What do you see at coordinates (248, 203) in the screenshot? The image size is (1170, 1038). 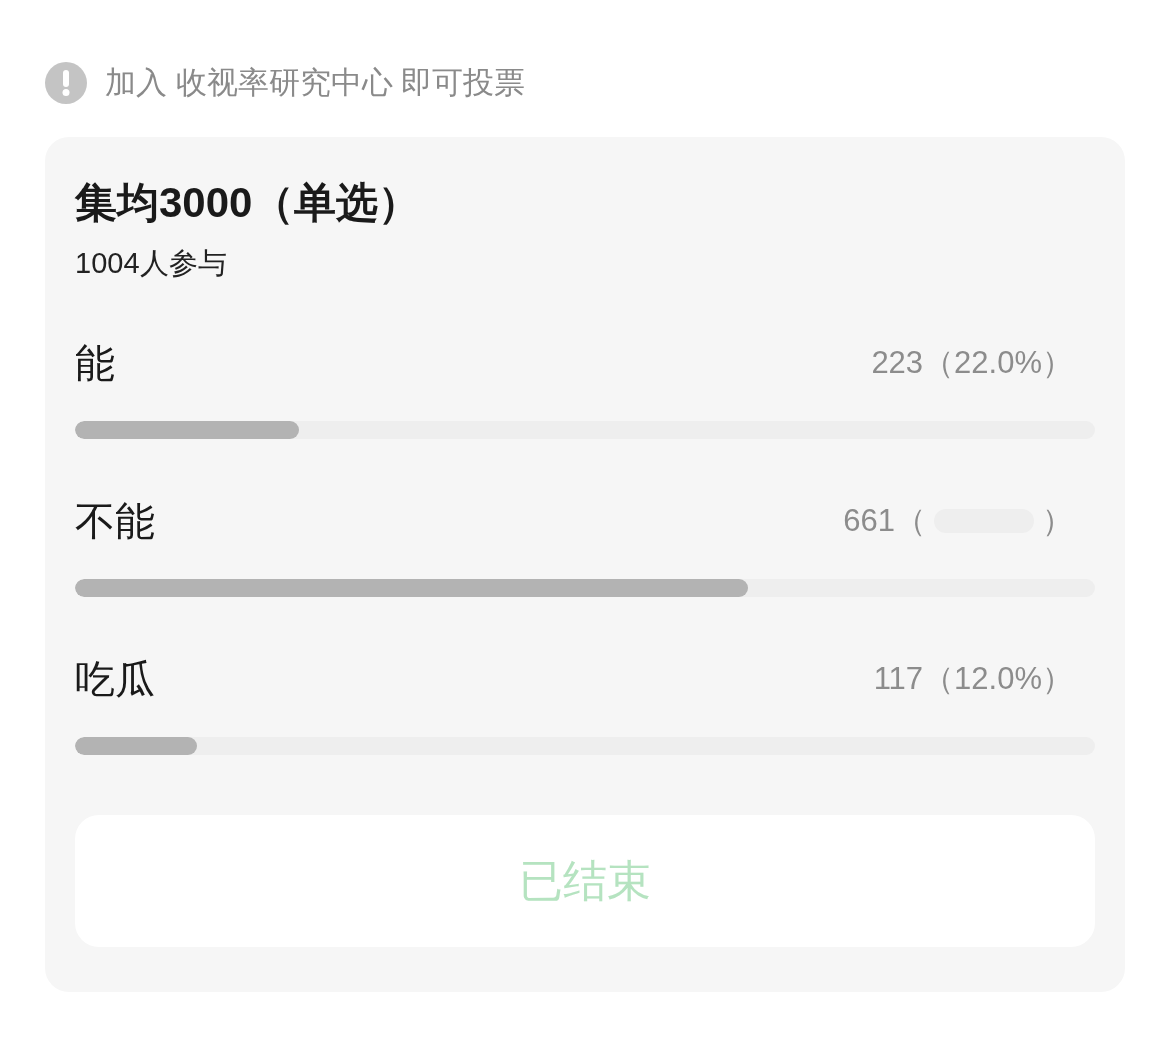 I see `poll-title: 集均3000（单选）` at bounding box center [248, 203].